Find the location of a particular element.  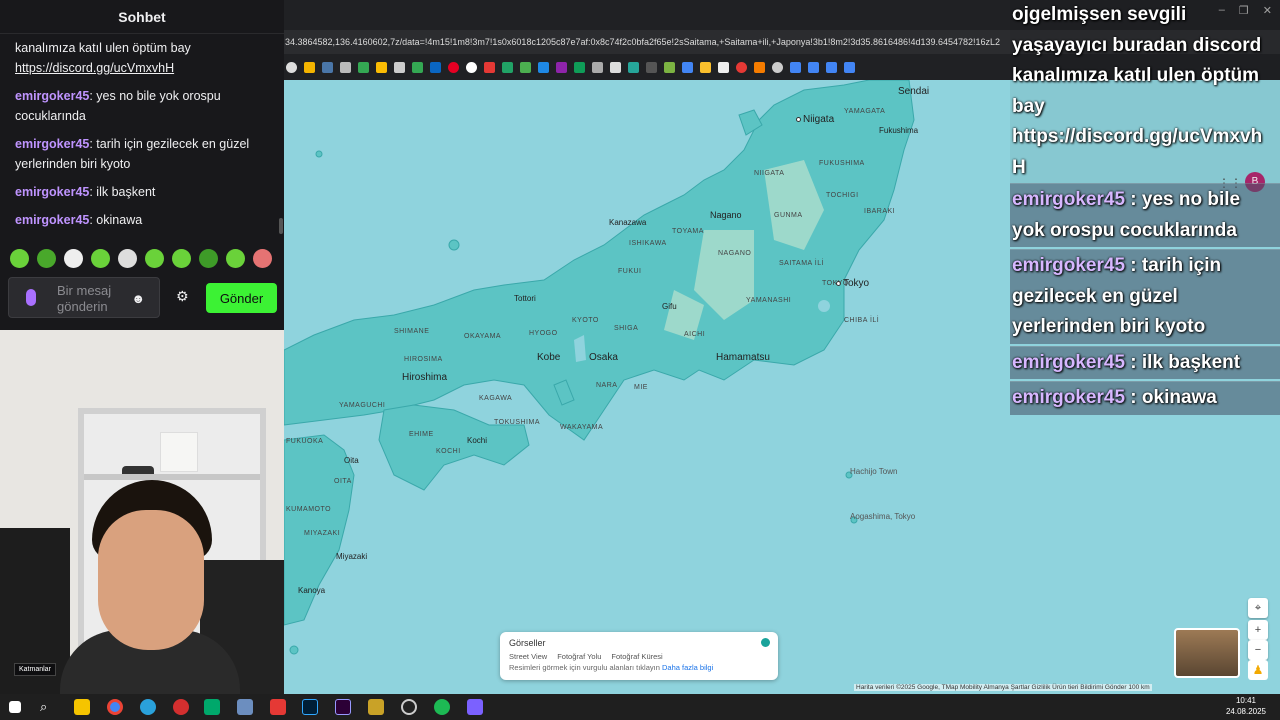

city-label: Kochi is located at coordinates (477, 440).